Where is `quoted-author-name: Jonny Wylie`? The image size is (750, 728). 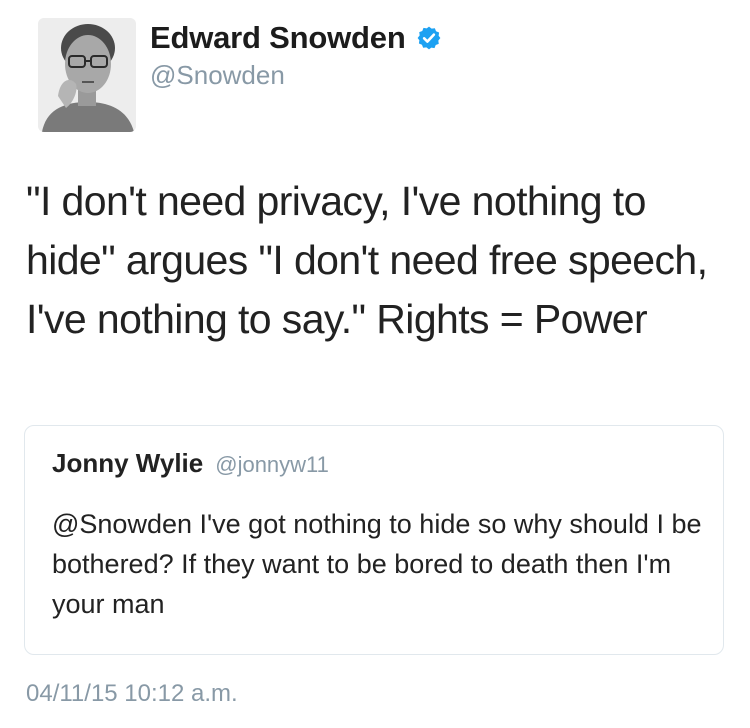 quoted-author-name: Jonny Wylie is located at coordinates (128, 463).